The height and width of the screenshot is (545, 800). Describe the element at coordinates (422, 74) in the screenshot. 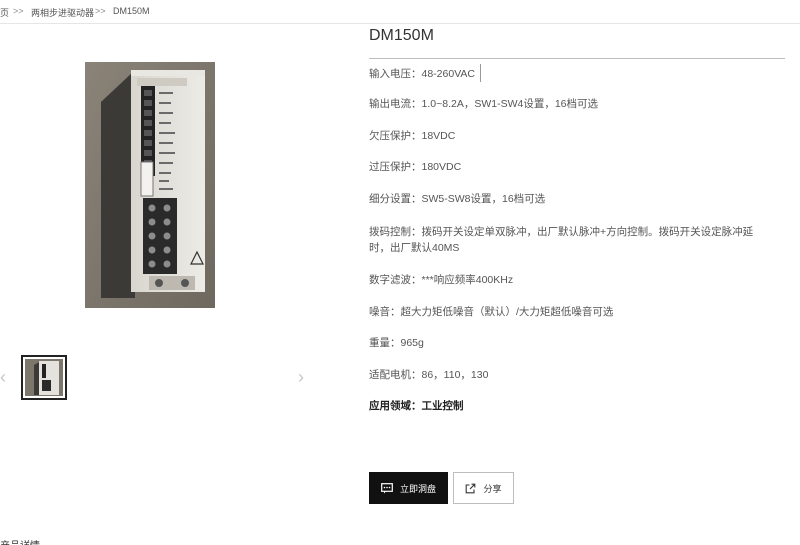

I see `spec-input-voltage: 输入电压：48-260VAC` at that location.